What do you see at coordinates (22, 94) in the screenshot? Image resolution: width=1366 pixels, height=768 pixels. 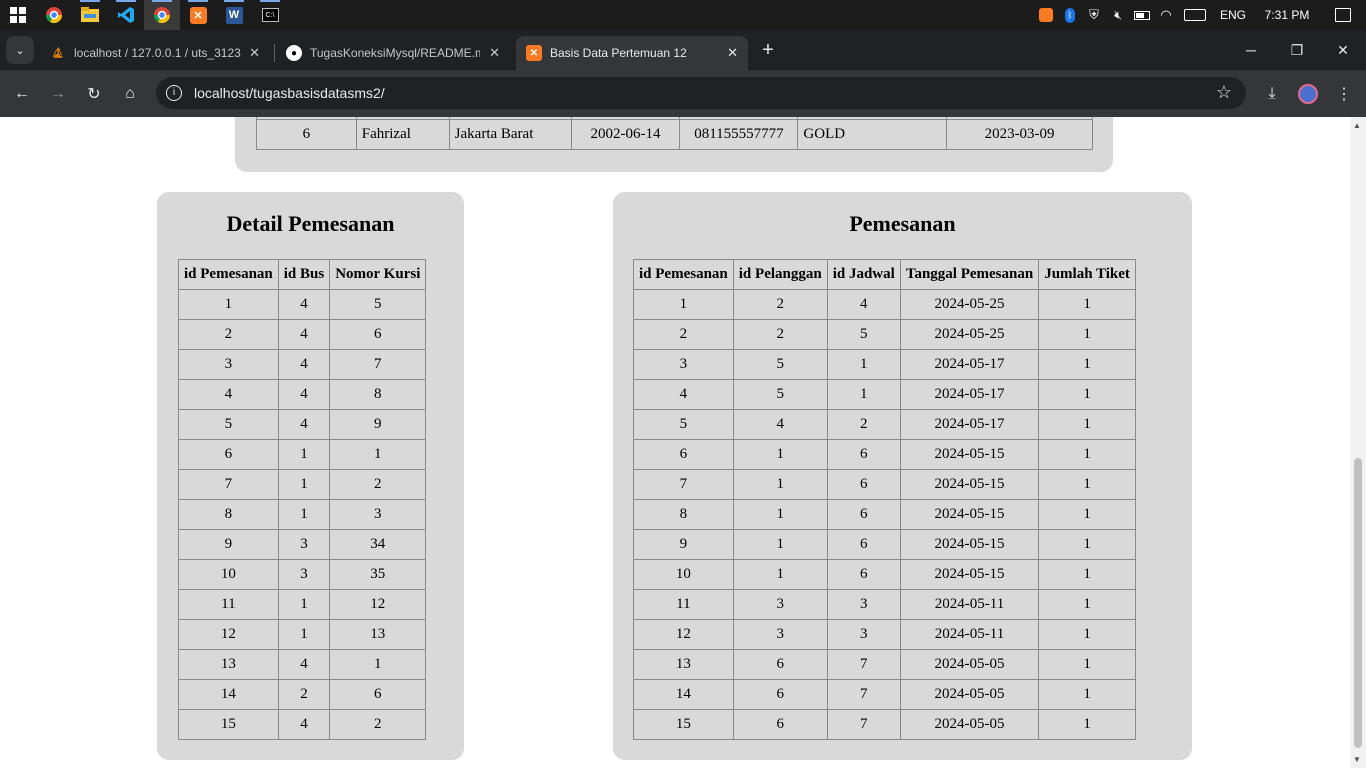 I see `back-button: ←` at bounding box center [22, 94].